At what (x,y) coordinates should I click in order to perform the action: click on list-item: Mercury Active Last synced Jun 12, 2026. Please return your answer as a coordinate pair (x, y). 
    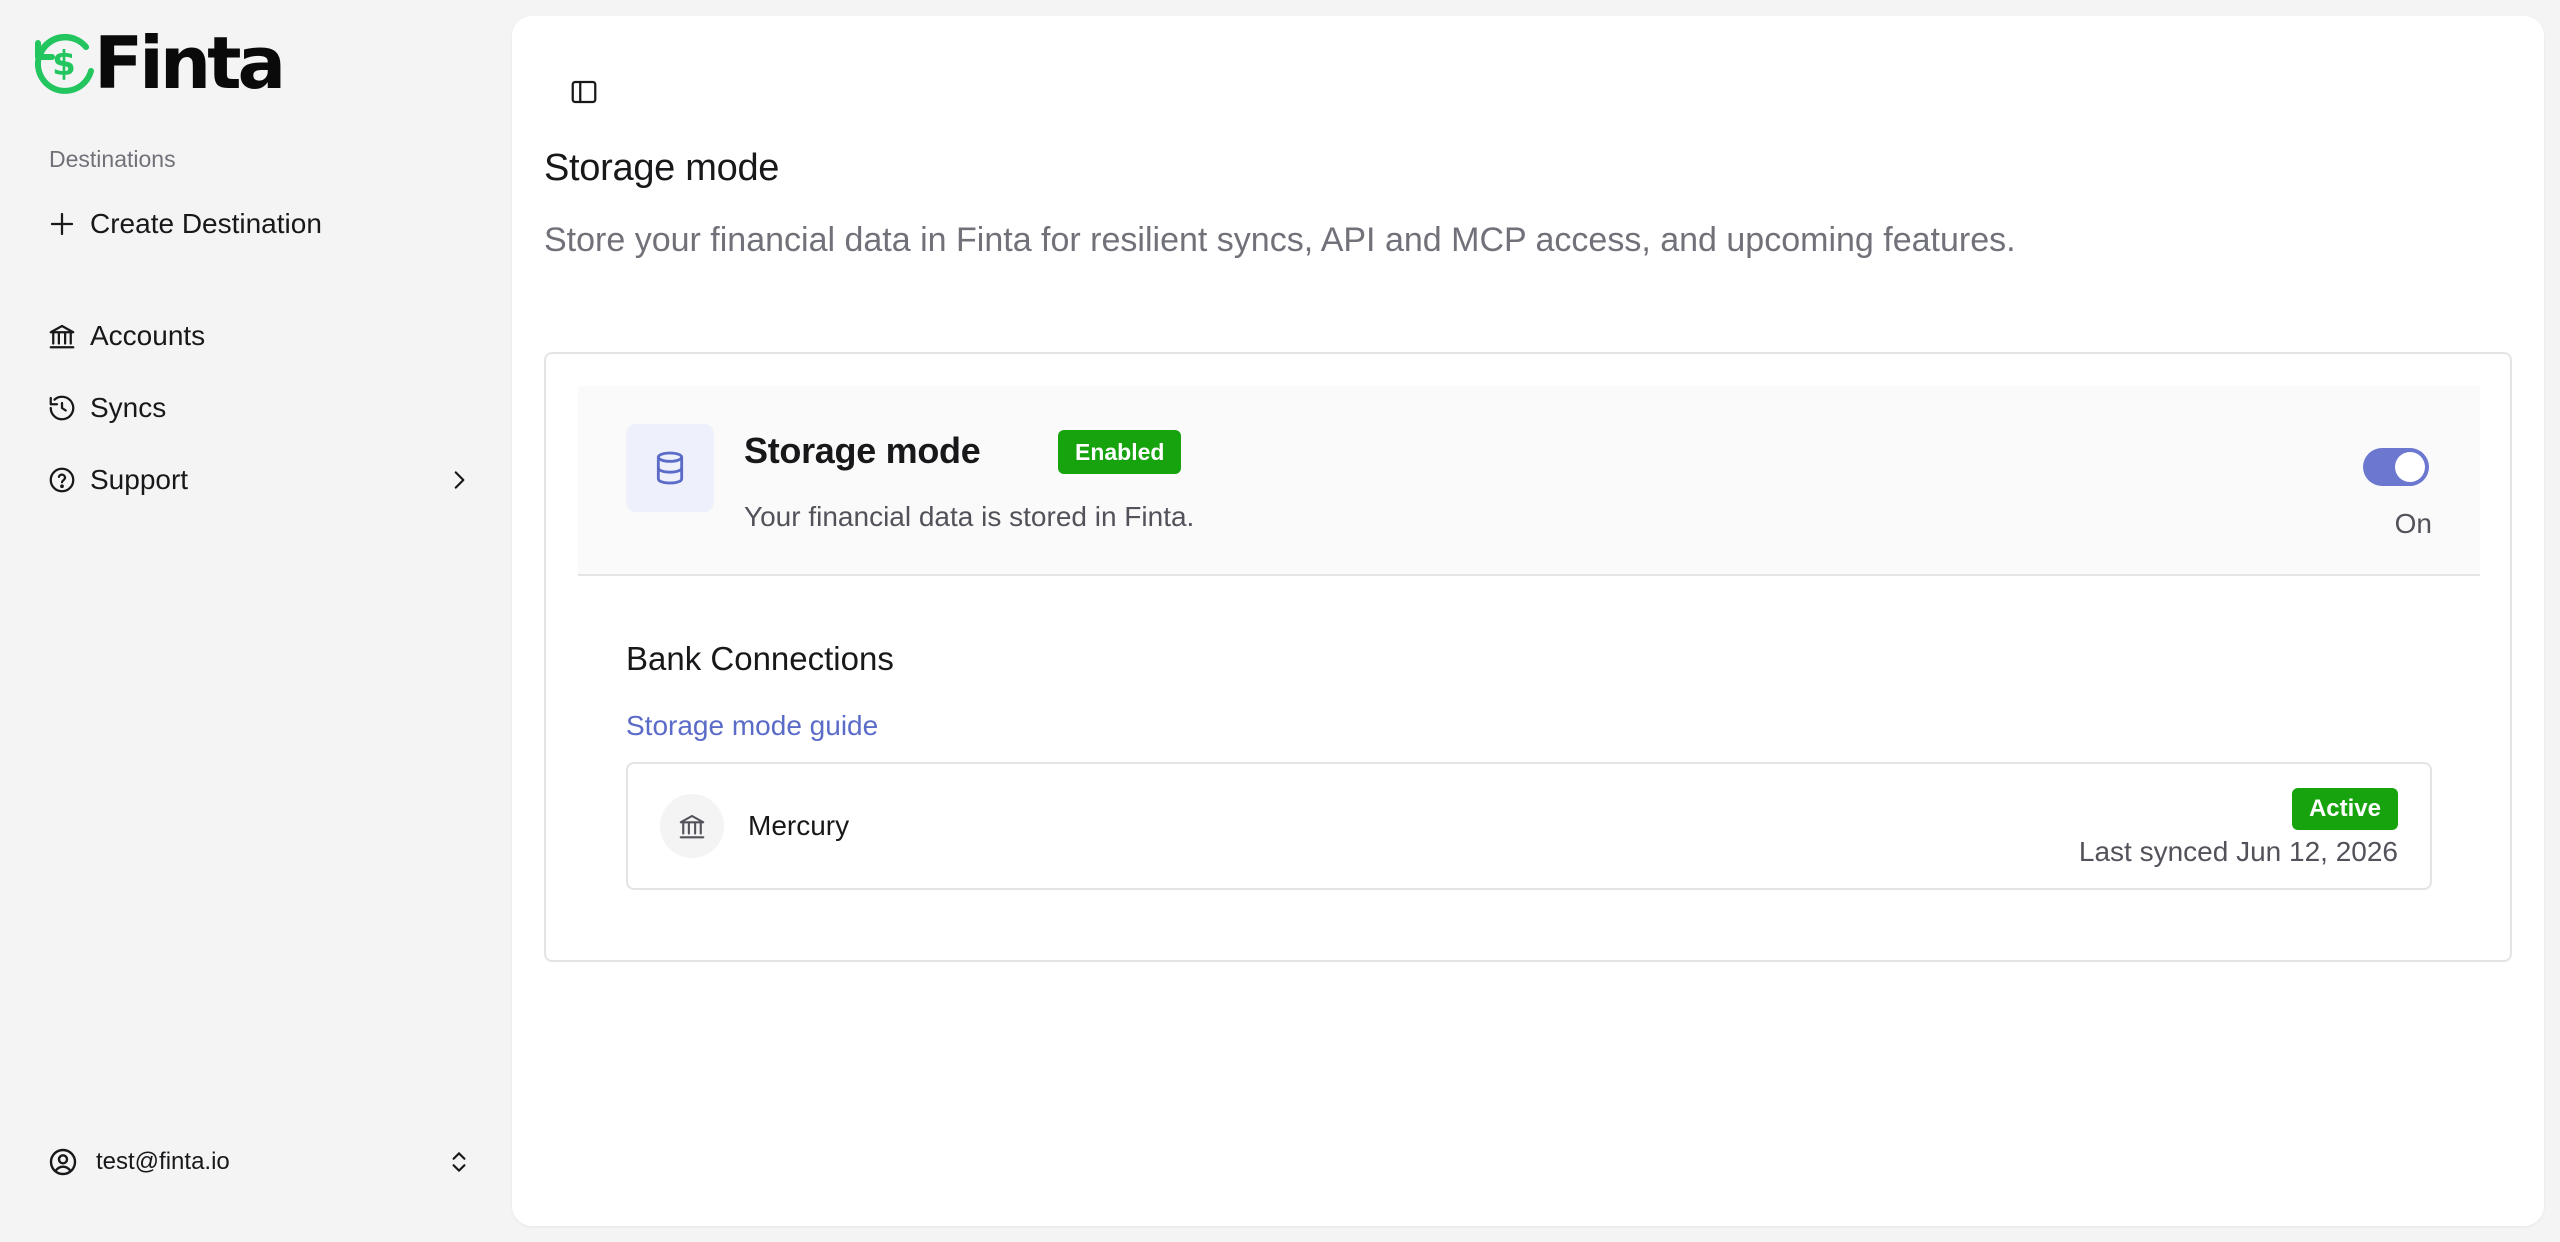
    Looking at the image, I should click on (1529, 826).